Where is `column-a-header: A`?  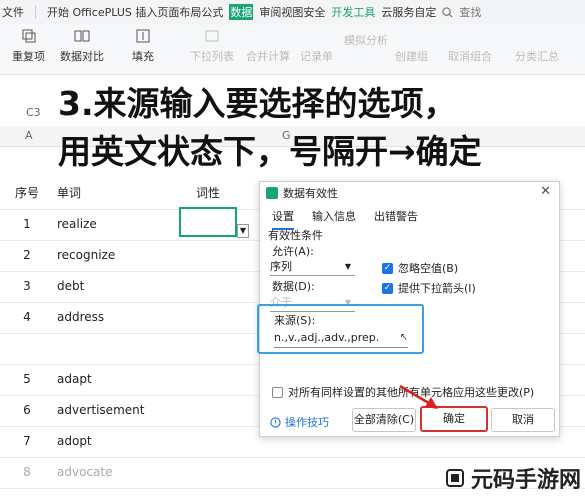
column-a-header: A is located at coordinates (29, 135).